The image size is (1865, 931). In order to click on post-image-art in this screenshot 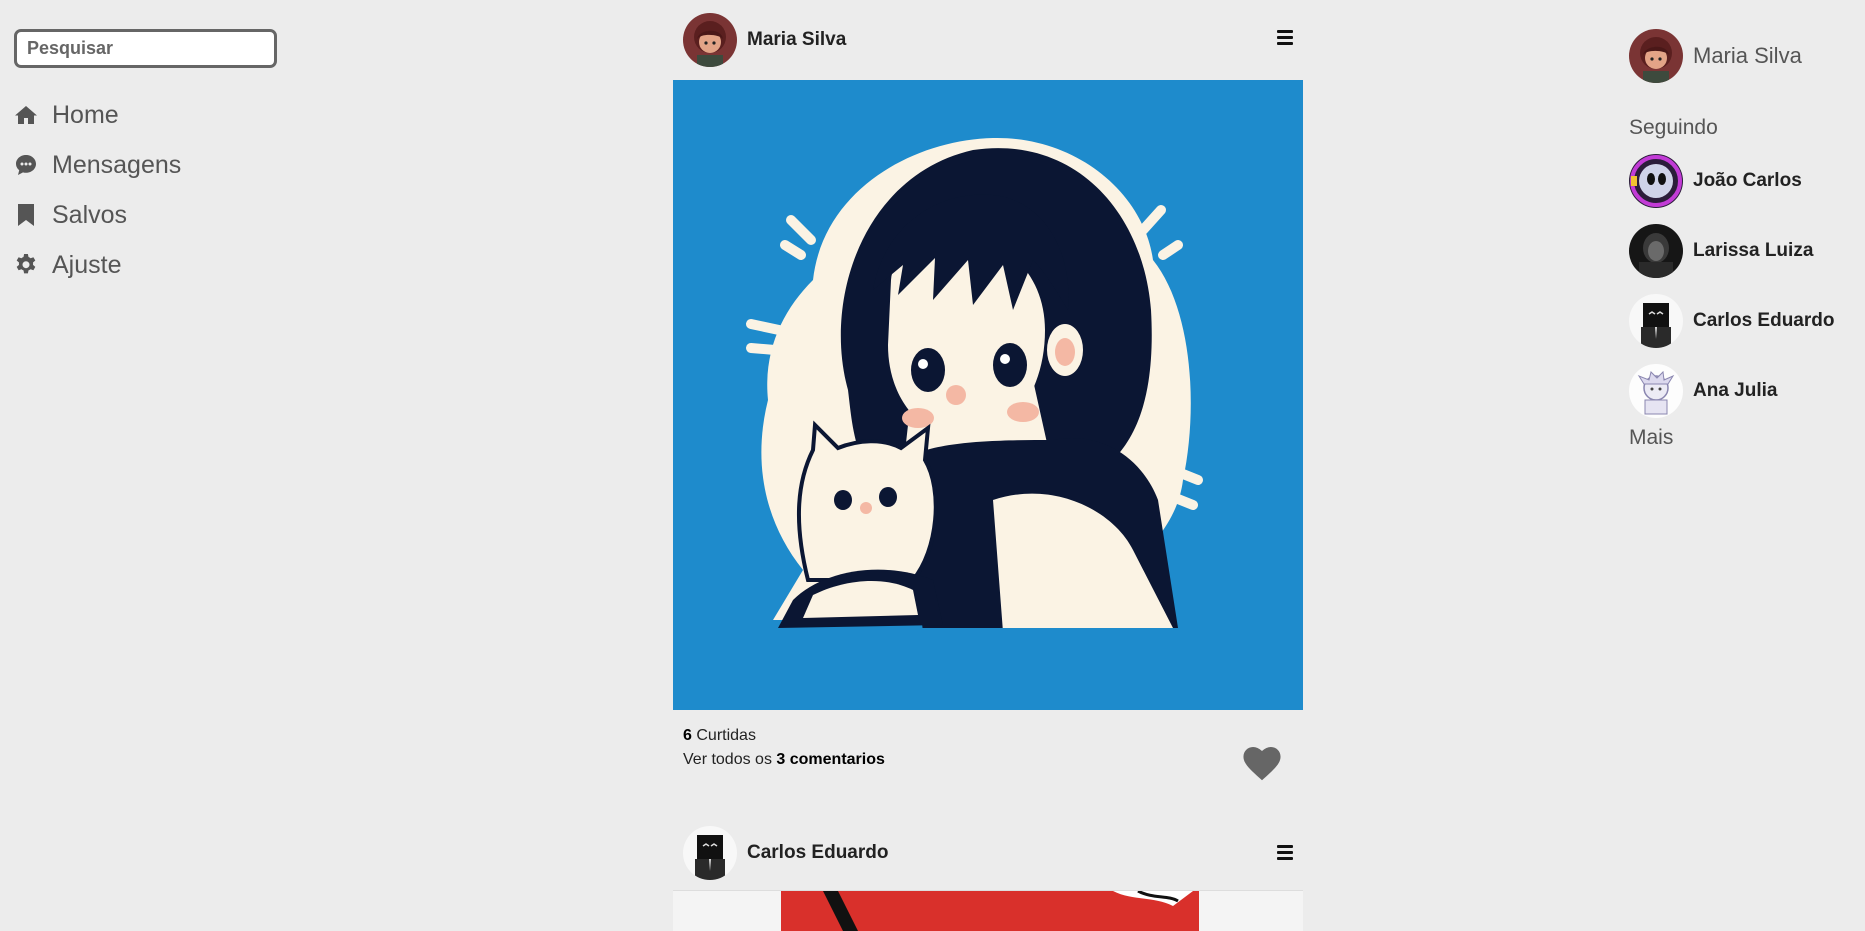, I will do `click(990, 911)`.